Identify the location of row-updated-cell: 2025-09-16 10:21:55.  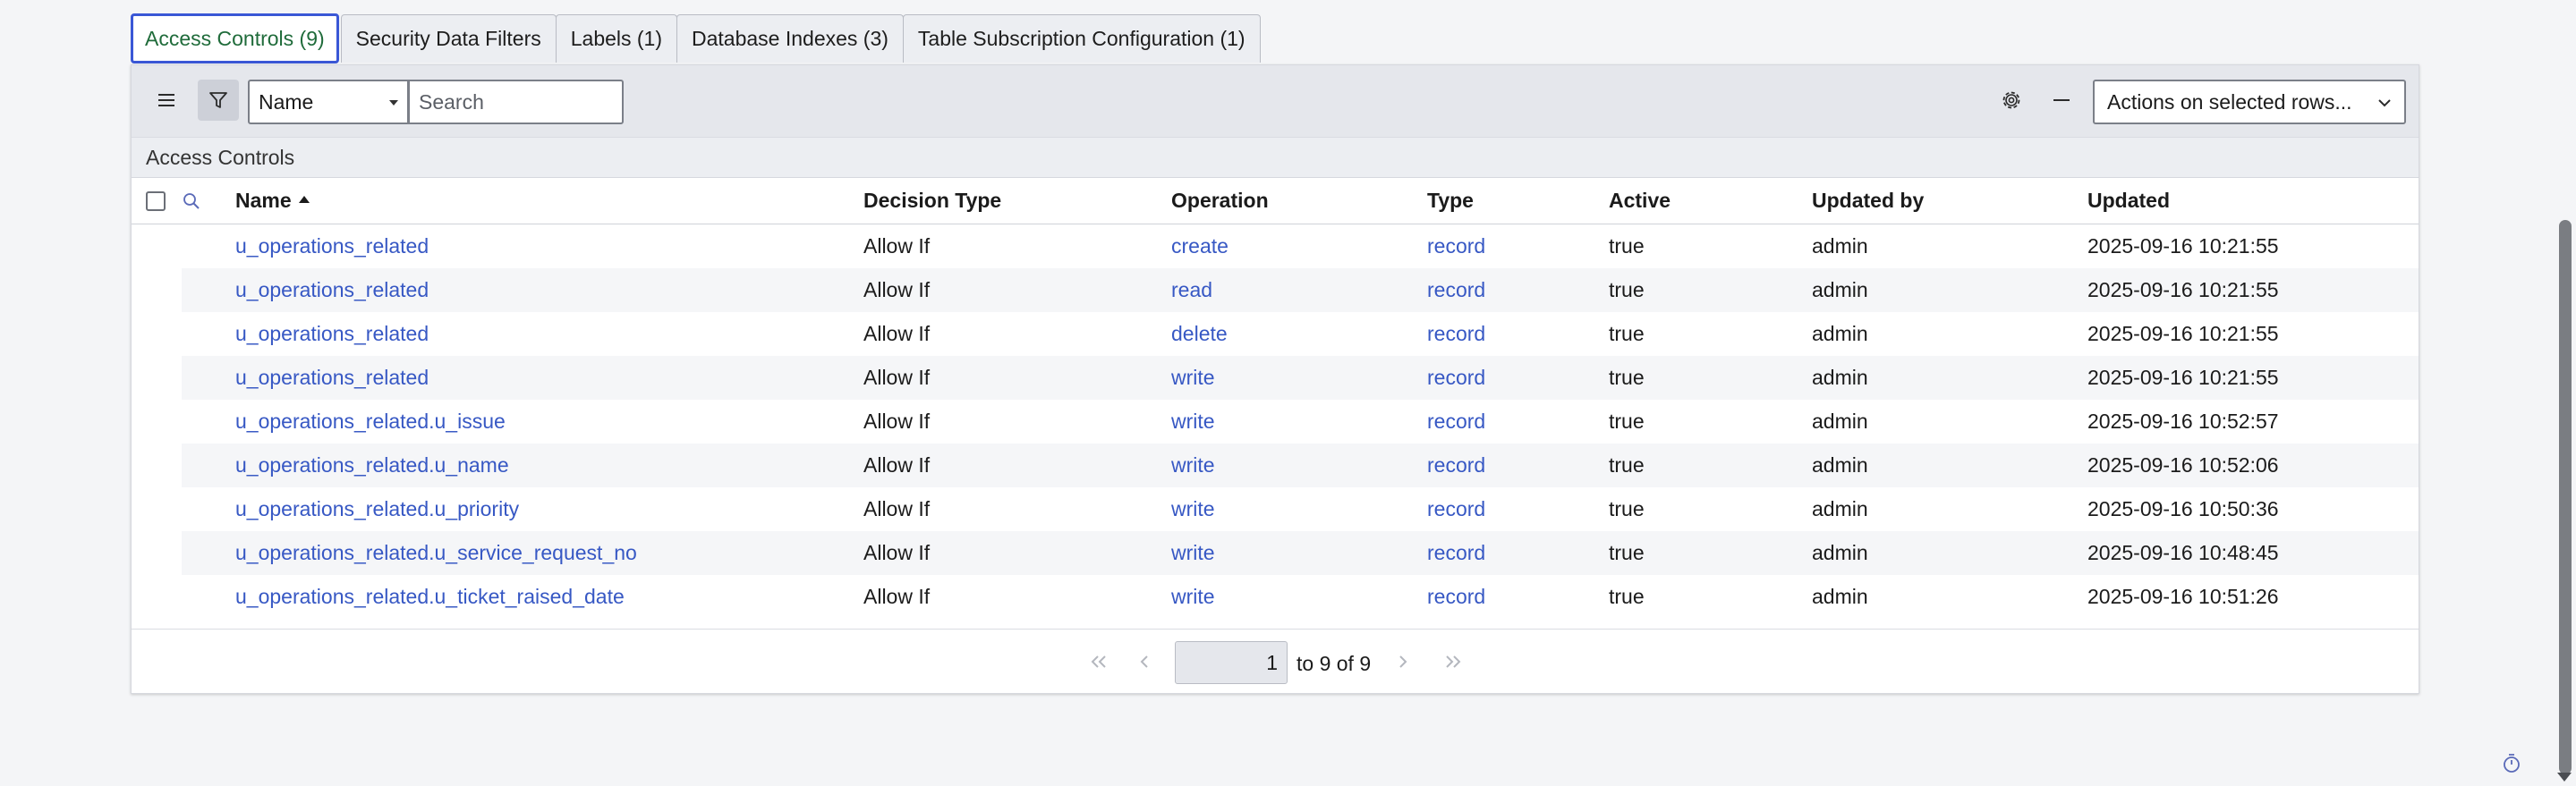
(2253, 334).